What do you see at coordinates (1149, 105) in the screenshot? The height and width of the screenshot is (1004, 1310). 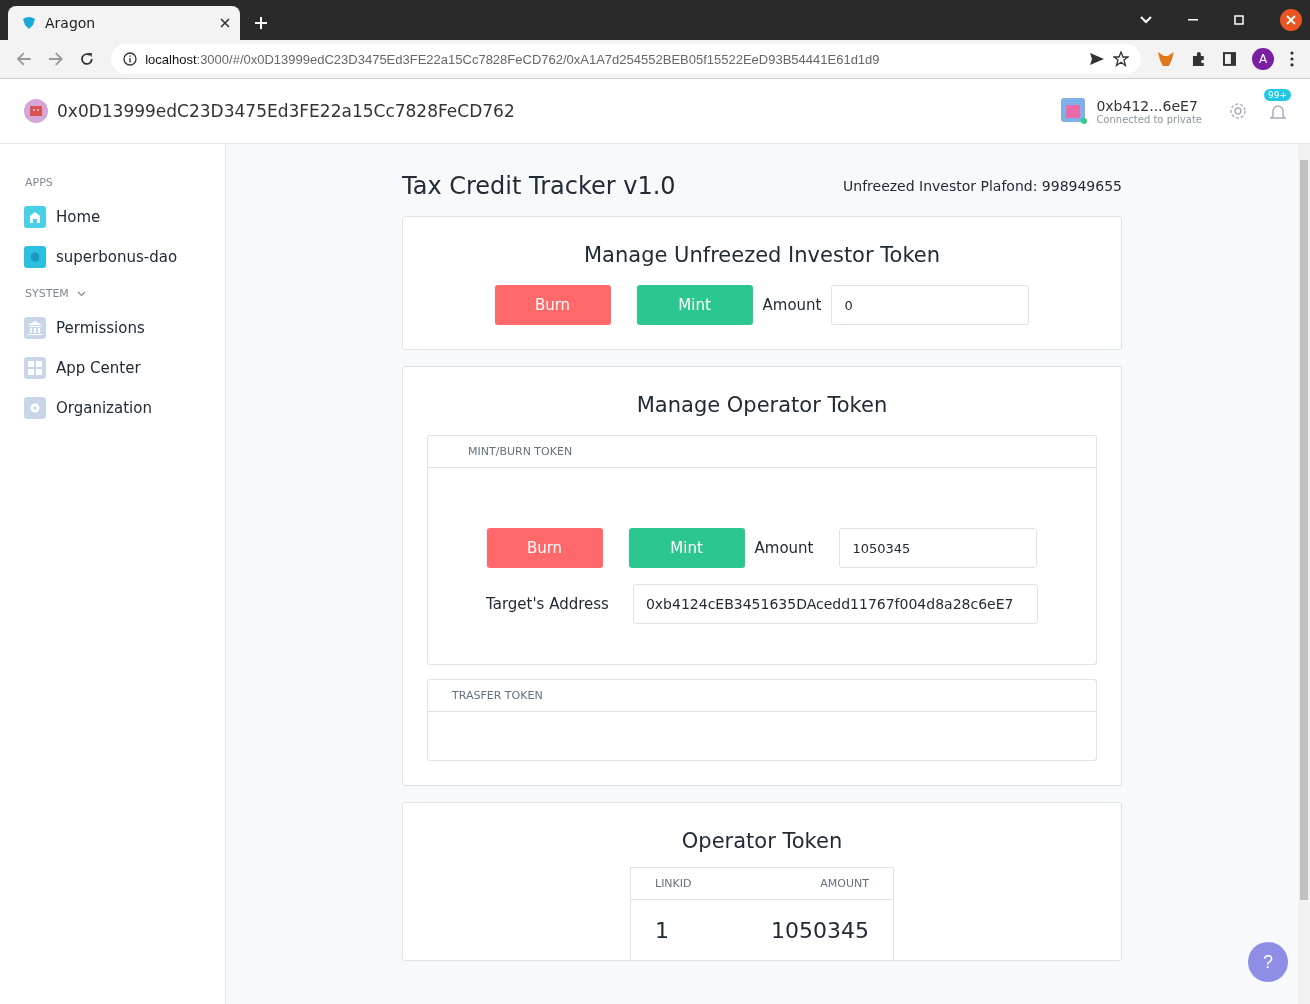 I see `account-address: 0xb412...6eE7` at bounding box center [1149, 105].